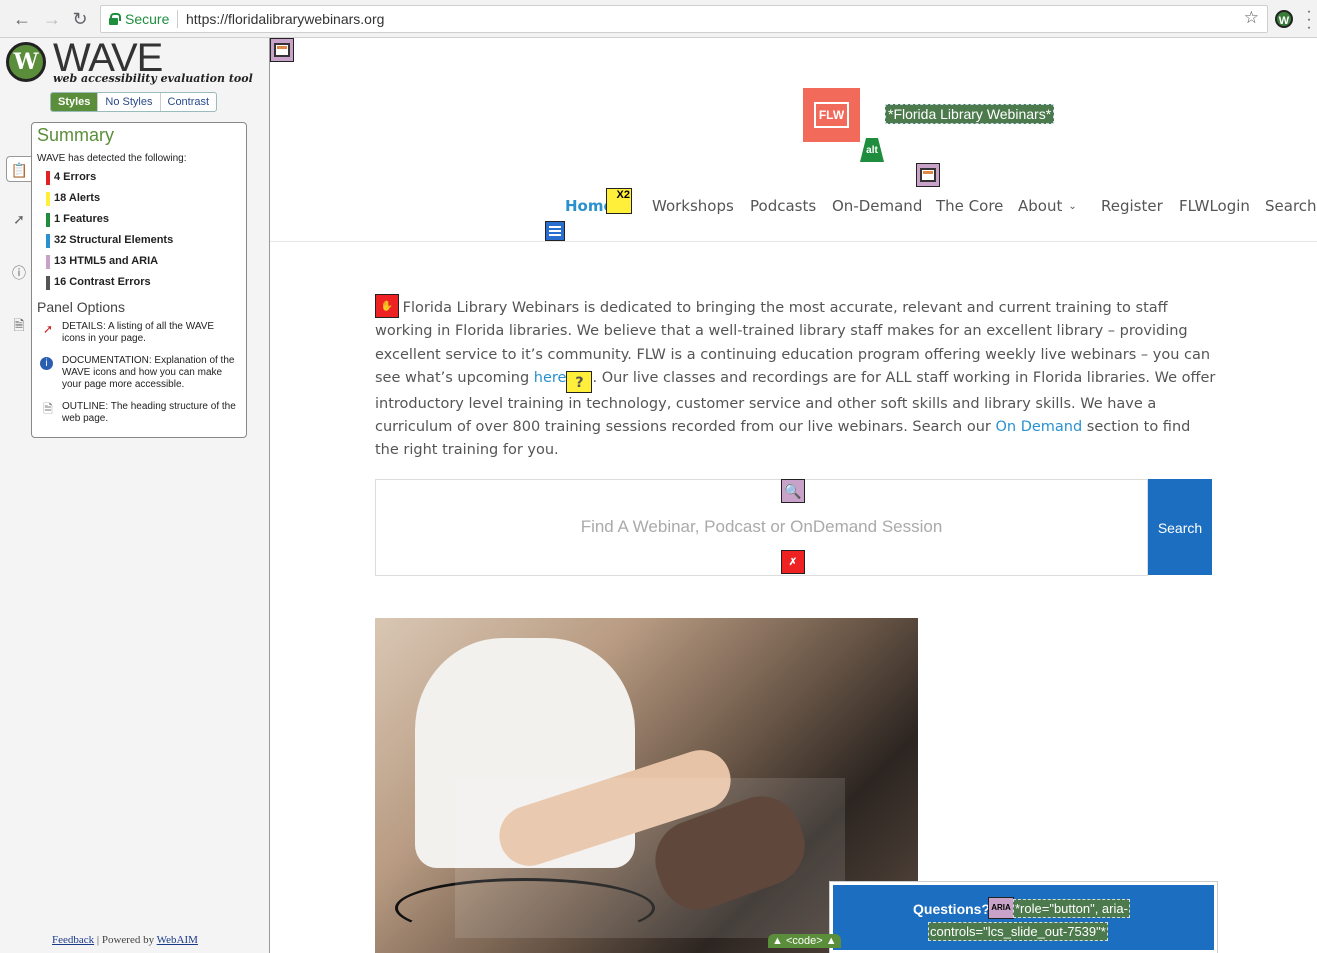  I want to click on nav-search: Search, so click(1291, 206).